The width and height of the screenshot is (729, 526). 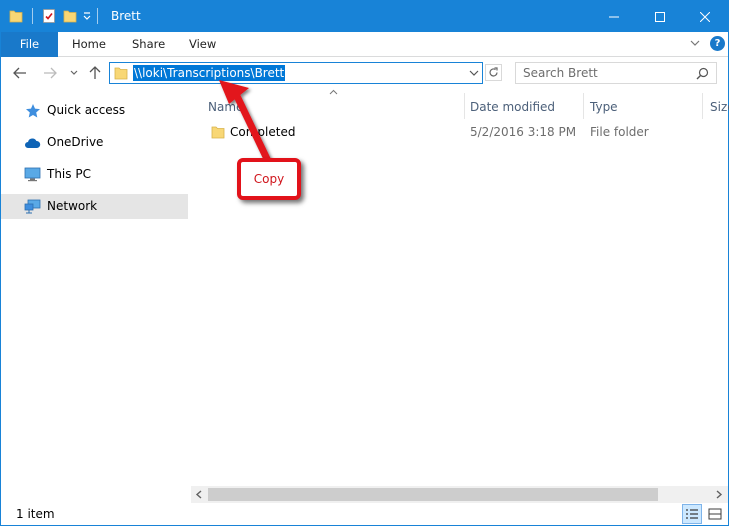 I want to click on up-button, so click(x=95, y=73).